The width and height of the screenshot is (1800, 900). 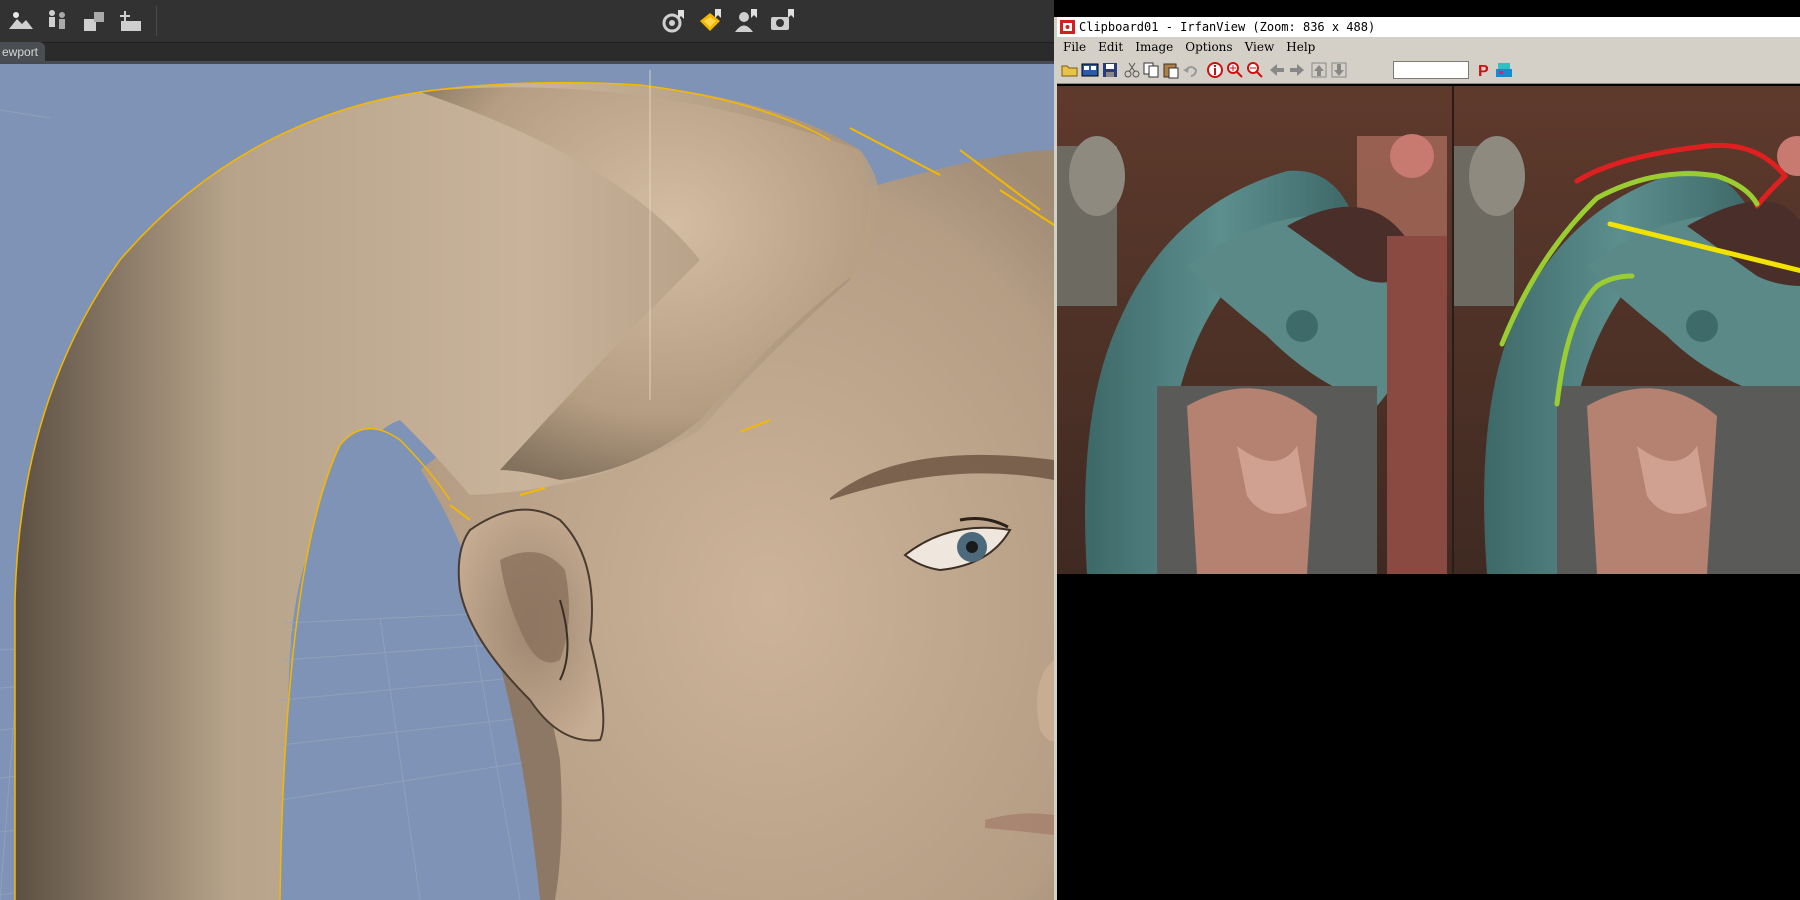 What do you see at coordinates (1191, 70) in the screenshot?
I see `undo-icon` at bounding box center [1191, 70].